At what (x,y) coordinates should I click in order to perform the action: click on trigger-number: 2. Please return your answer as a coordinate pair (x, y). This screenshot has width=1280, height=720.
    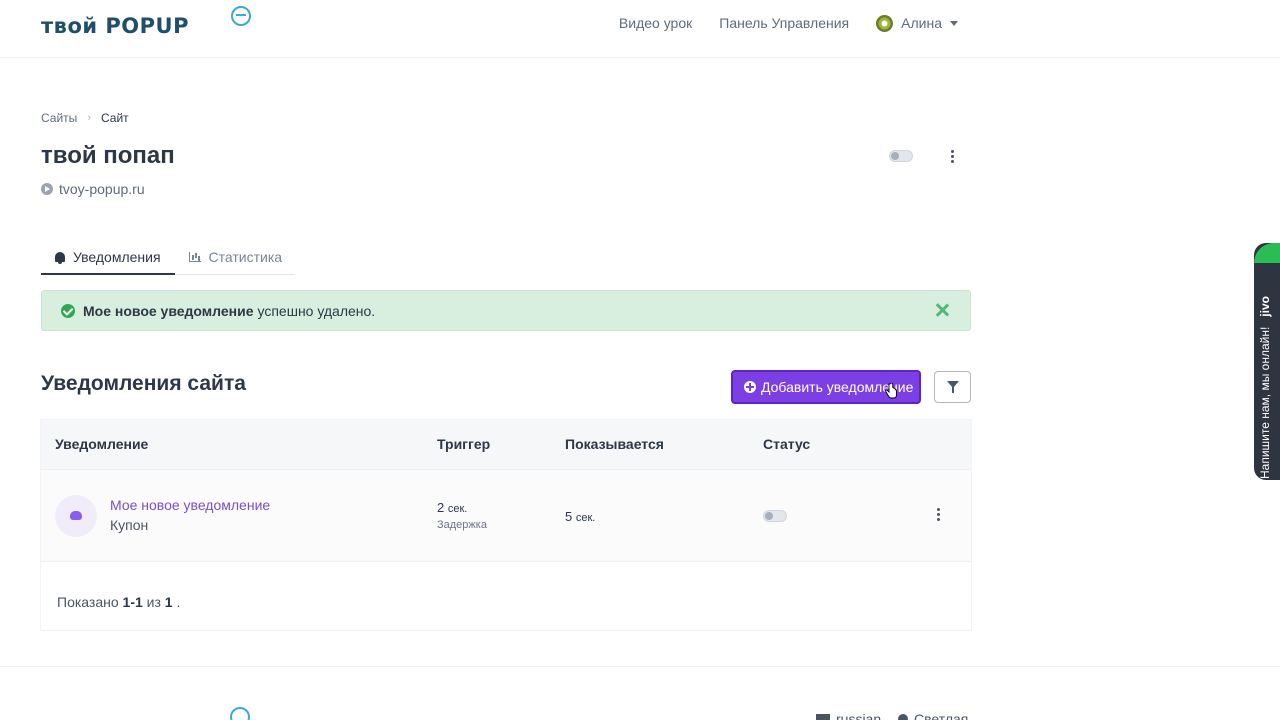
    Looking at the image, I should click on (441, 507).